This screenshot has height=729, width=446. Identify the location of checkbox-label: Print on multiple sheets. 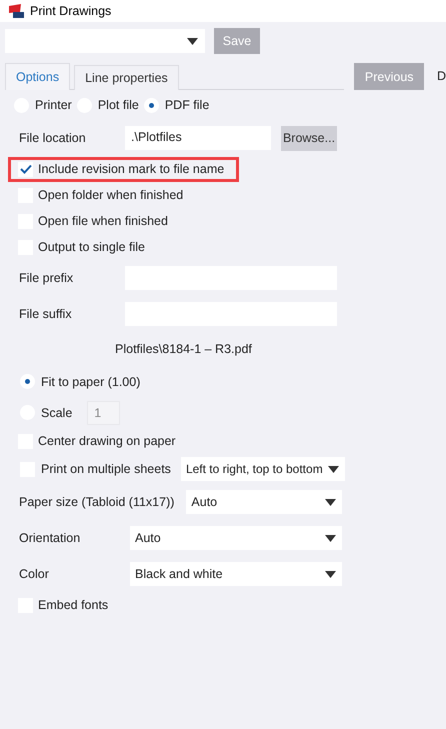
(106, 469).